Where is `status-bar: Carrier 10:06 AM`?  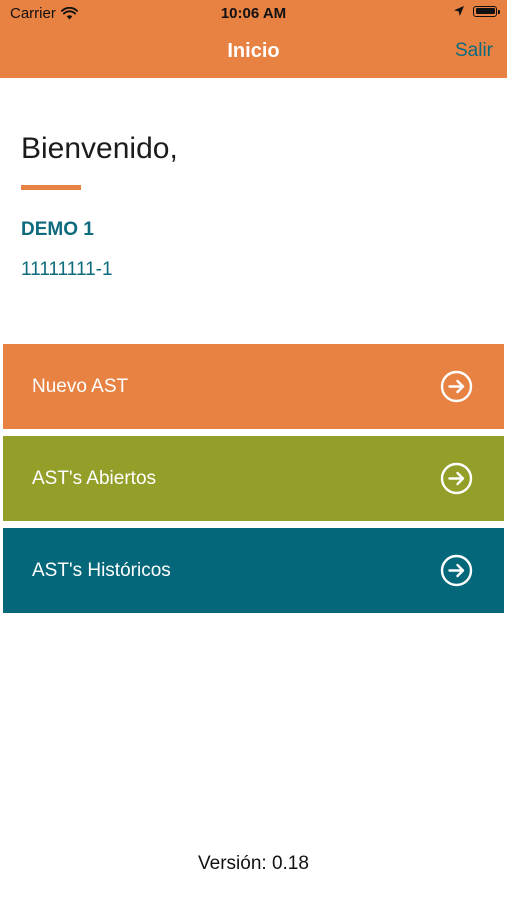
status-bar: Carrier 10:06 AM is located at coordinates (253, 14).